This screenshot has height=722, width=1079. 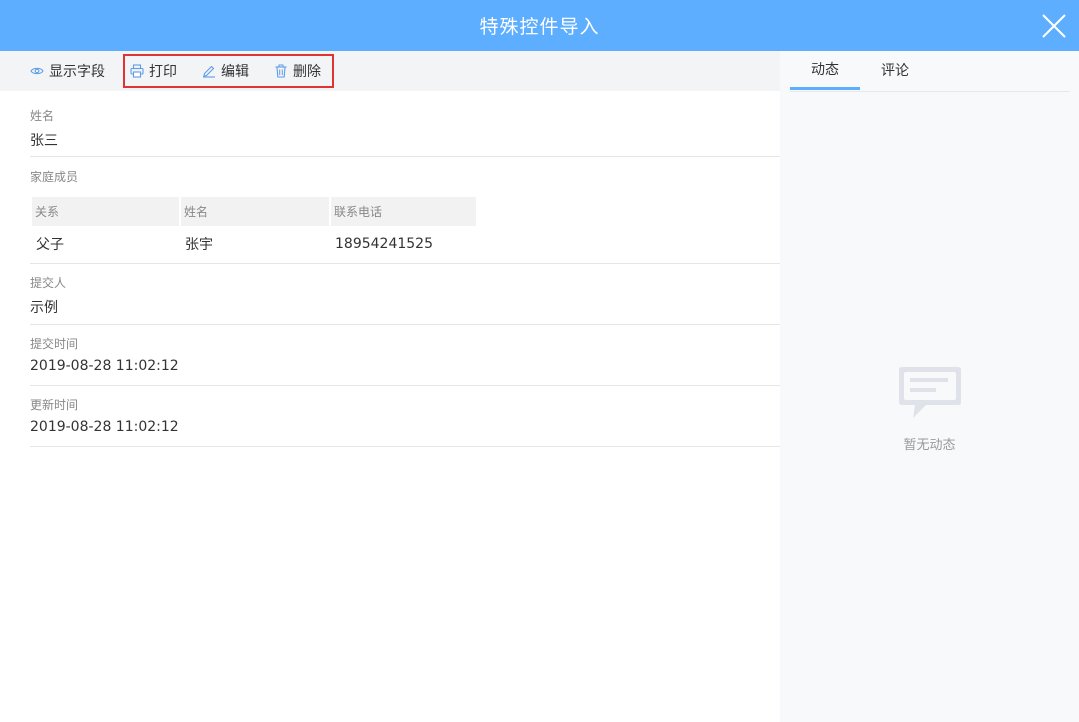 I want to click on toolbar: 显示字段 打印 编辑 删除, so click(x=390, y=71).